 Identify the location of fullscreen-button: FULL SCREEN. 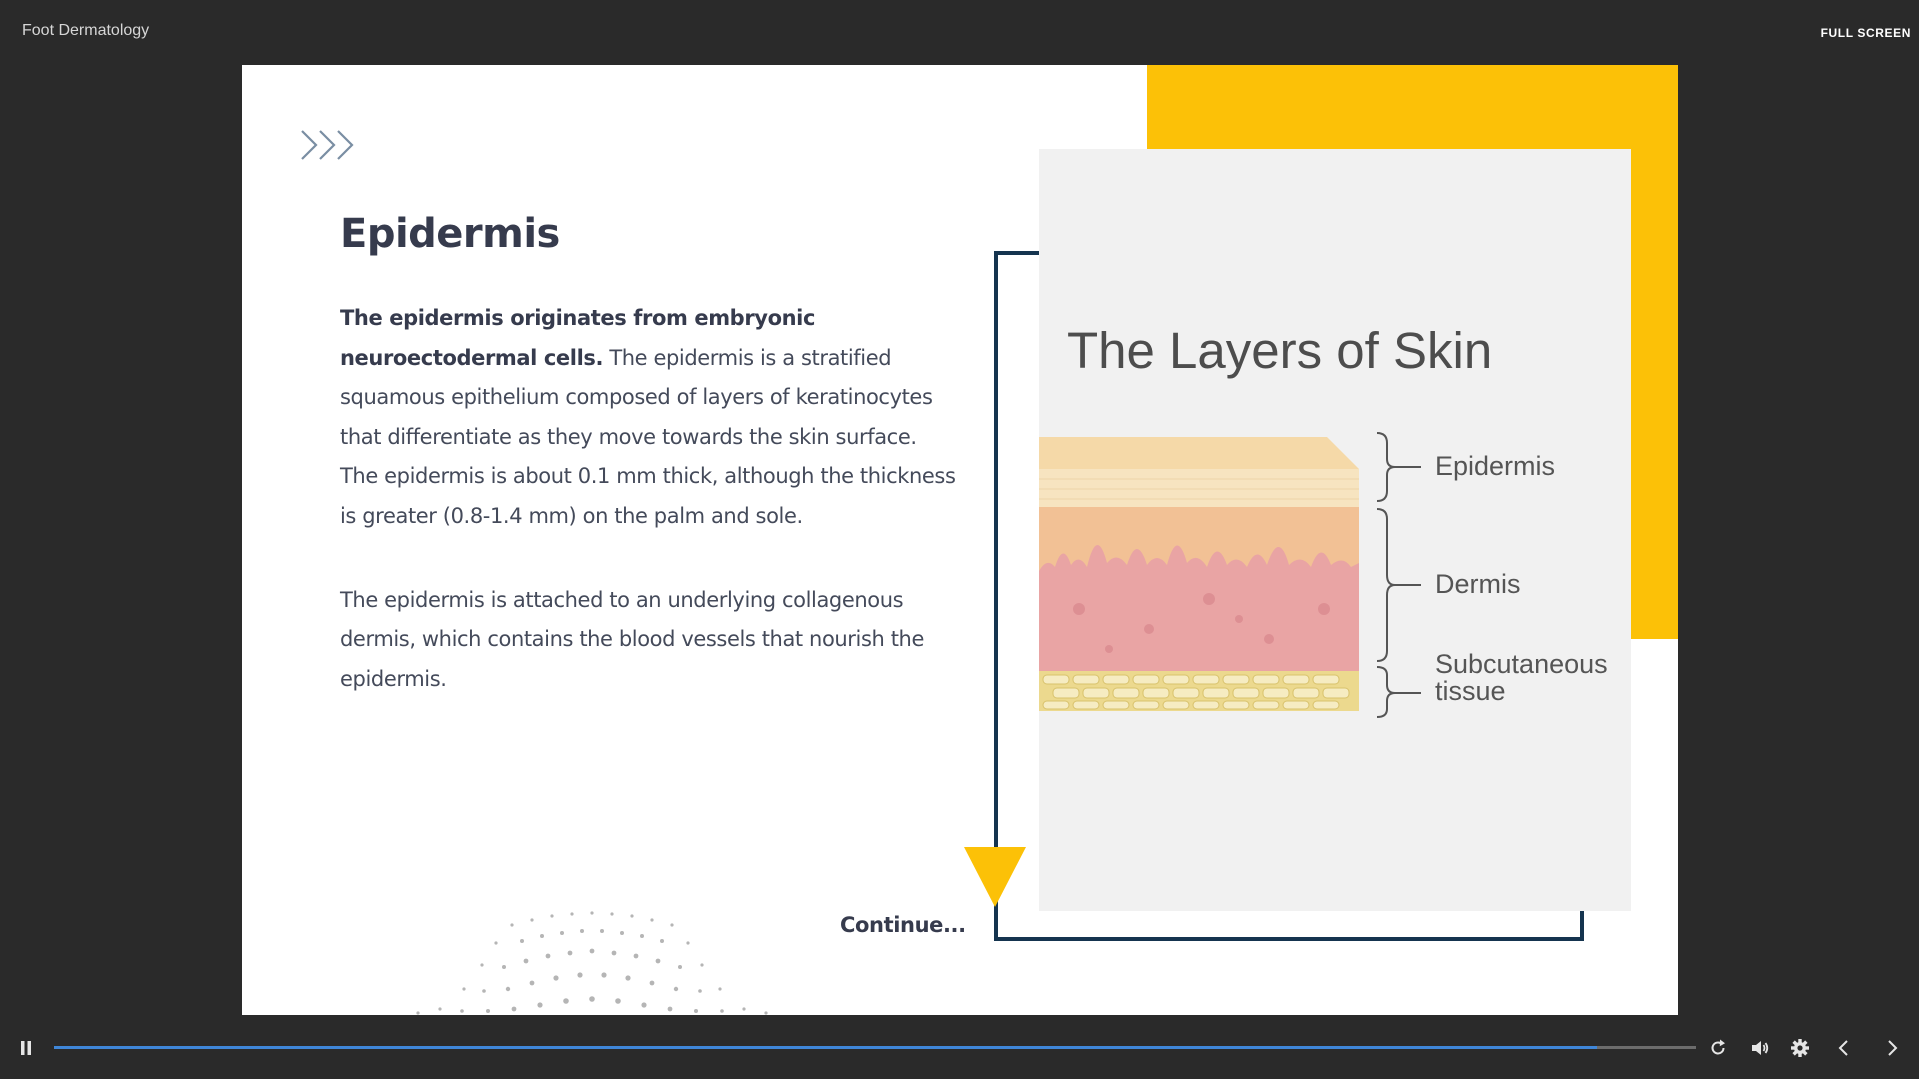
(1866, 33).